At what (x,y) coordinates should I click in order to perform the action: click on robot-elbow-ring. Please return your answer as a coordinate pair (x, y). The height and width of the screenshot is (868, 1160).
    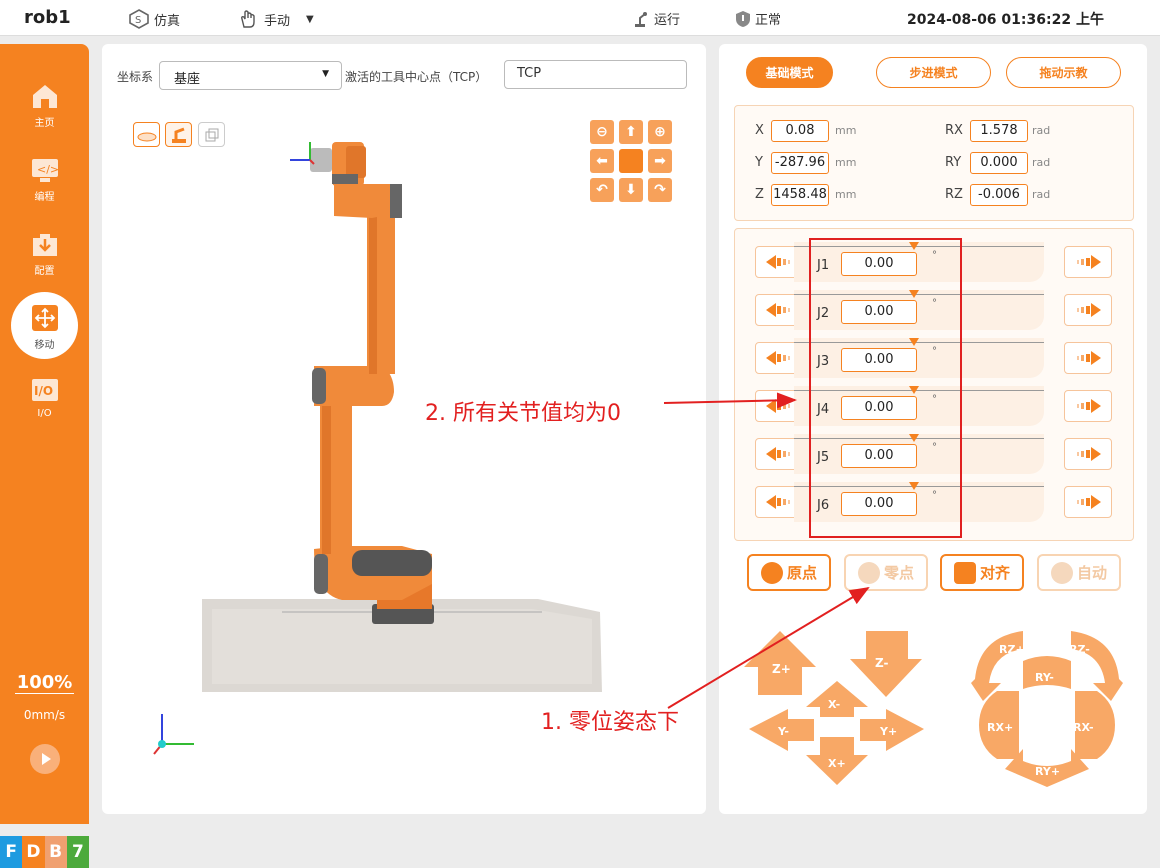
    Looking at the image, I should click on (319, 386).